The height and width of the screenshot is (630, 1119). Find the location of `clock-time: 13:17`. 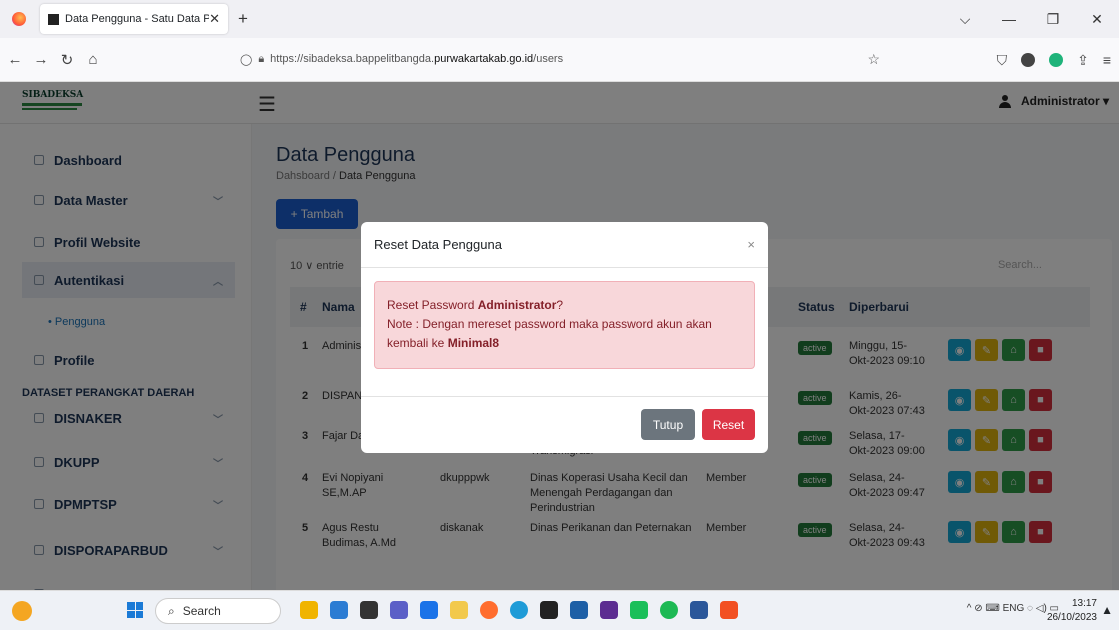

clock-time: 13:17 is located at coordinates (1084, 603).